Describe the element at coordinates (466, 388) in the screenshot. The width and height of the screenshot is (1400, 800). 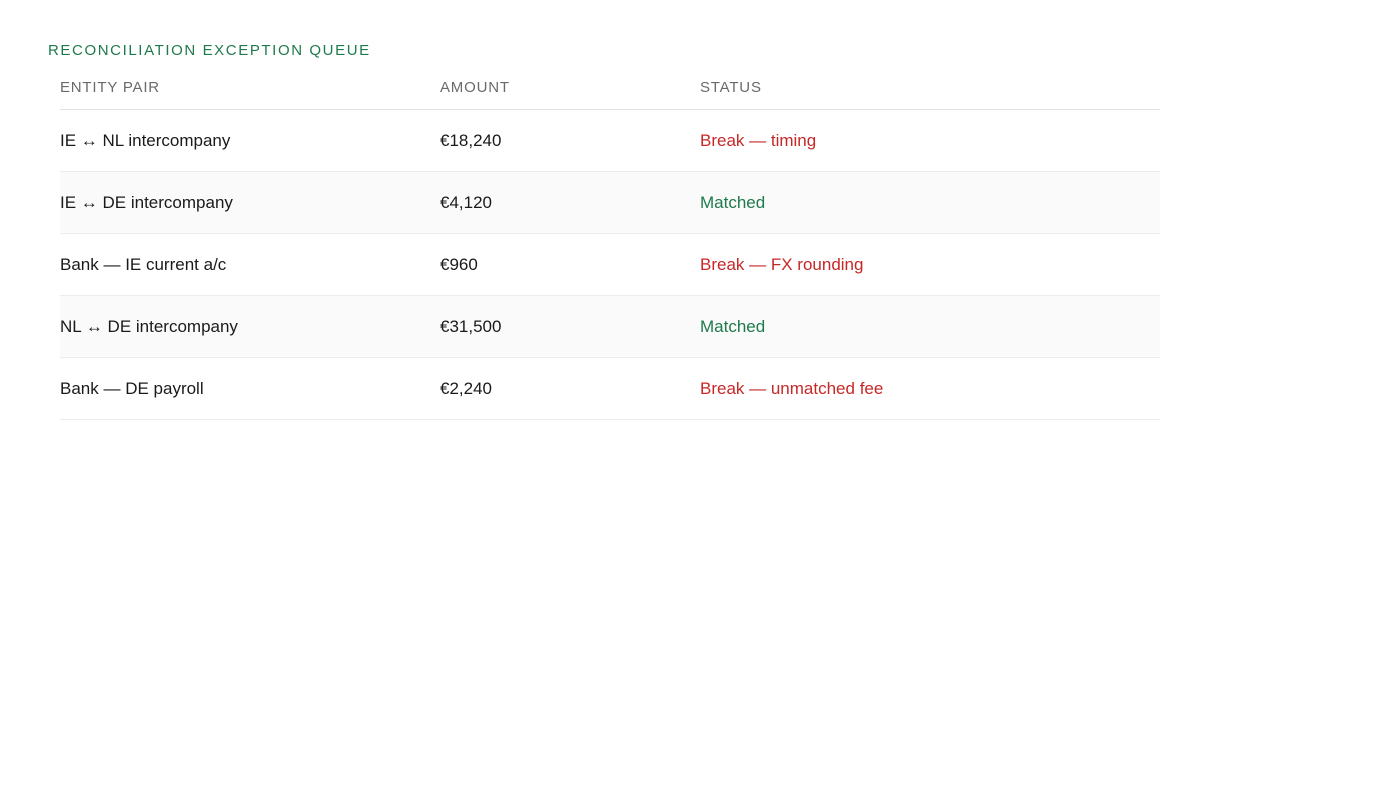
I see `amount-cell: €2,240` at that location.